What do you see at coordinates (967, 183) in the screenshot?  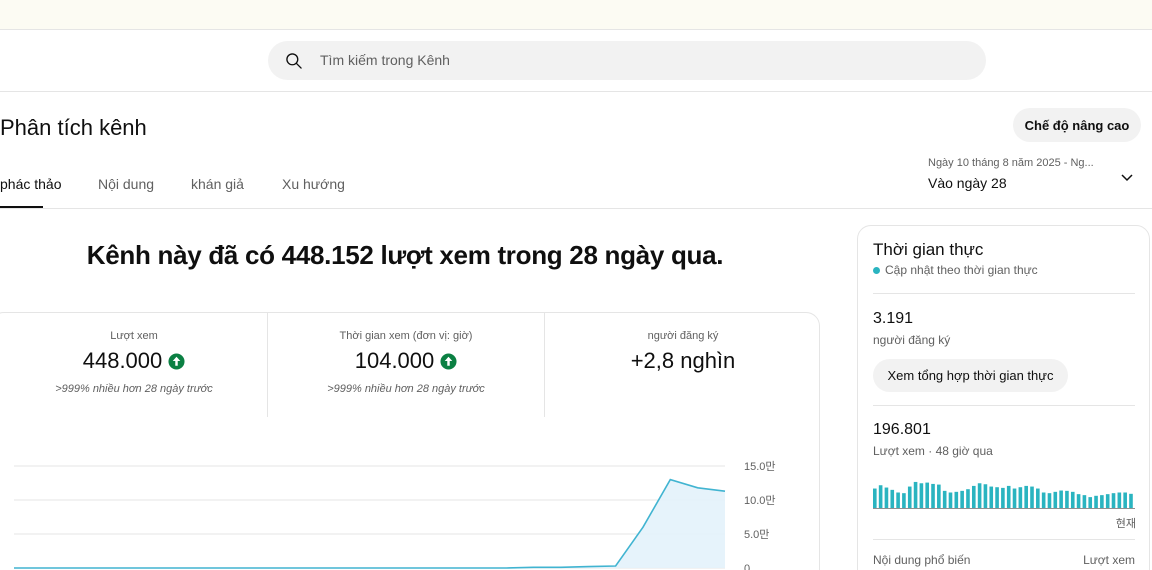 I see `date-period-selector: Vào ngày 28` at bounding box center [967, 183].